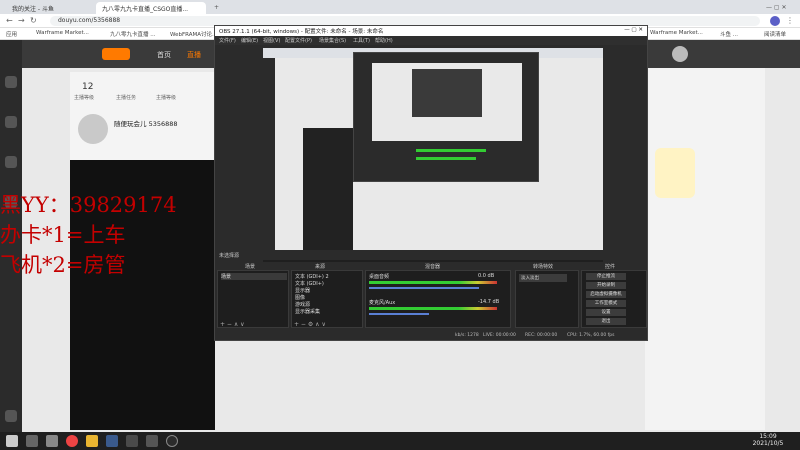  I want to click on scenes-dock: 场景 + − ∧ ∨, so click(253, 299).